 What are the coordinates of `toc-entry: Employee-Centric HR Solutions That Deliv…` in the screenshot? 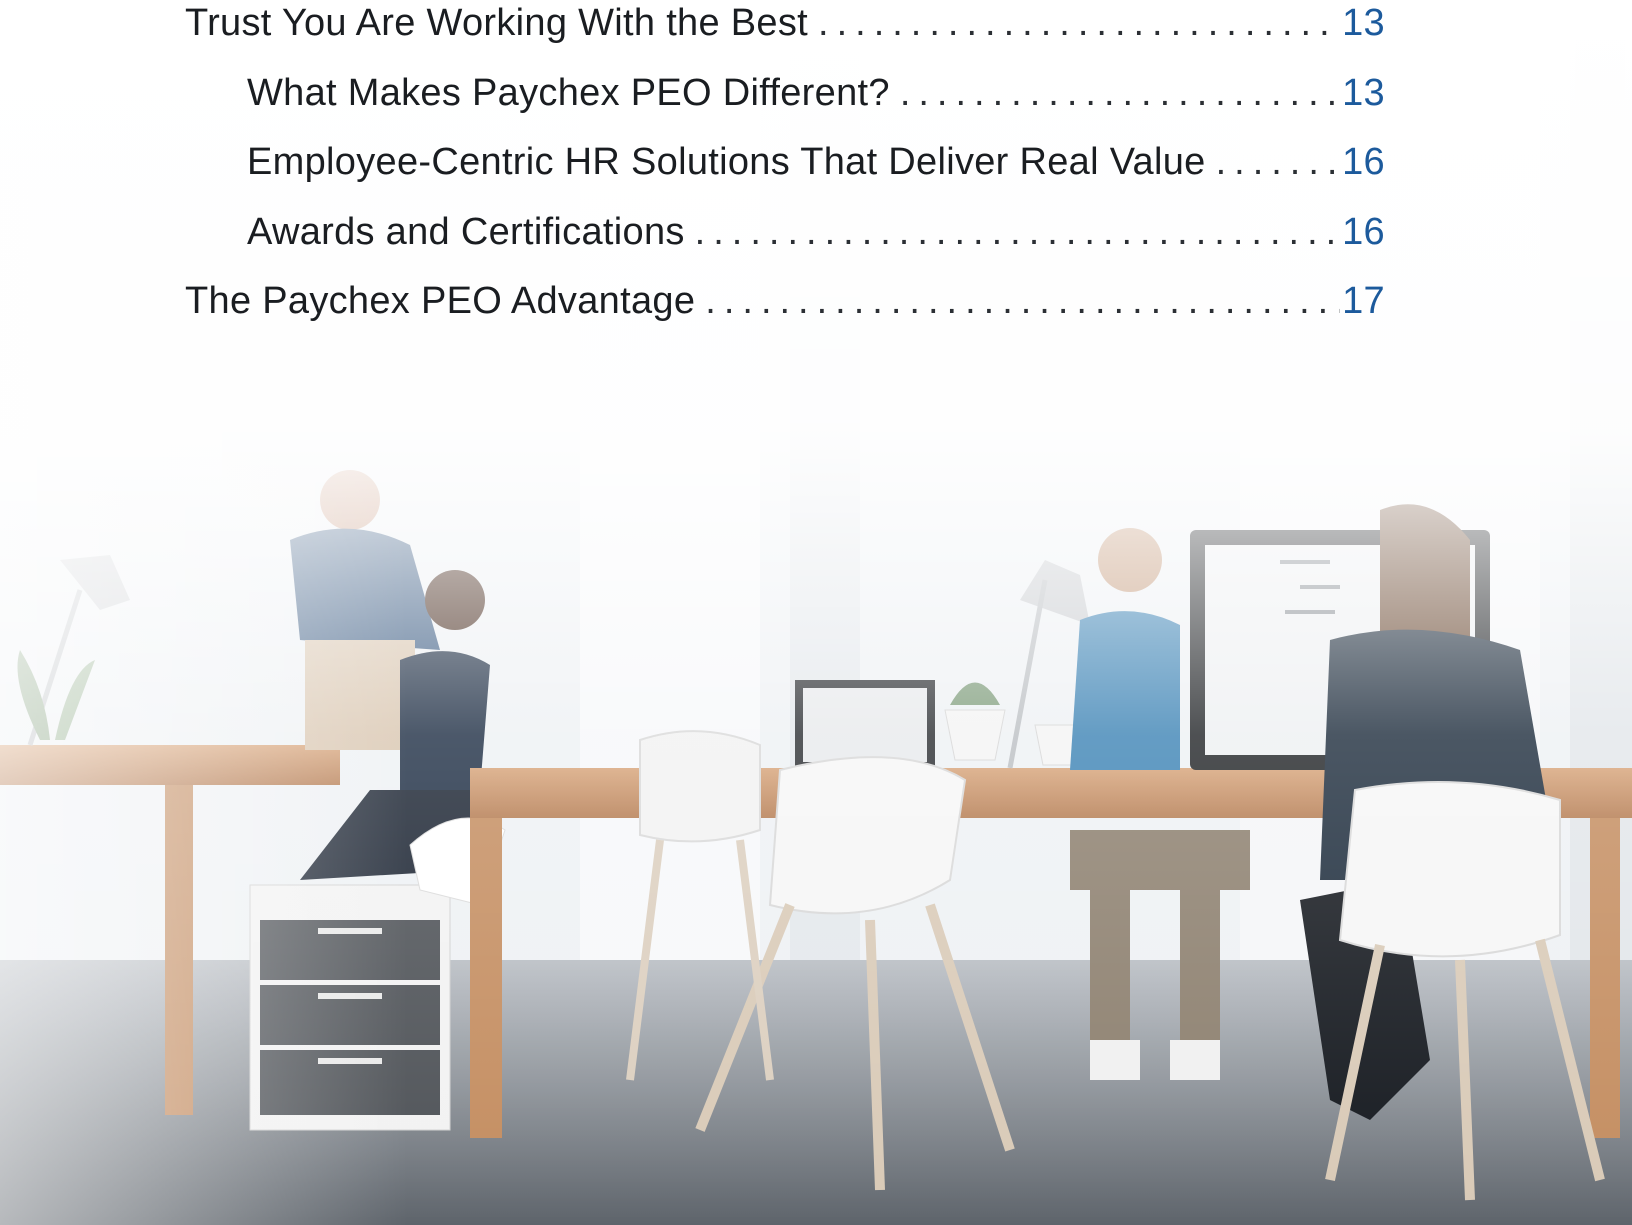 It's located at (816, 162).